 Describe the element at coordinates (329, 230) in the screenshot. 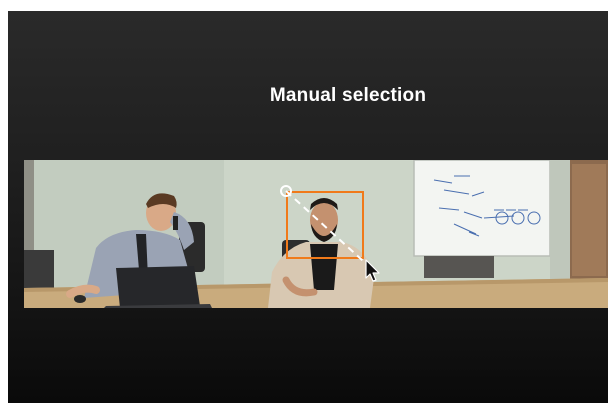

I see `selection-drag-line` at that location.